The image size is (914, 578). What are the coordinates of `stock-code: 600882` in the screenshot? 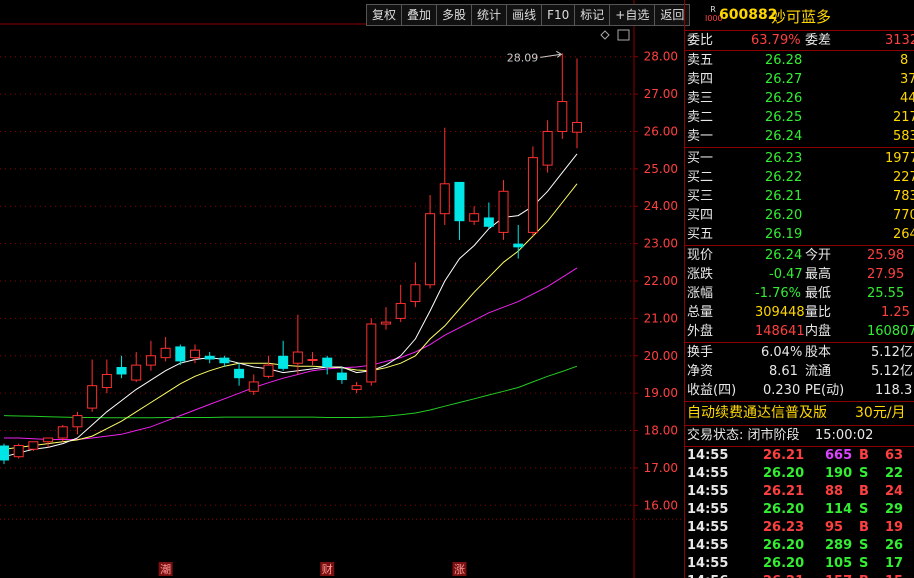 It's located at (748, 15).